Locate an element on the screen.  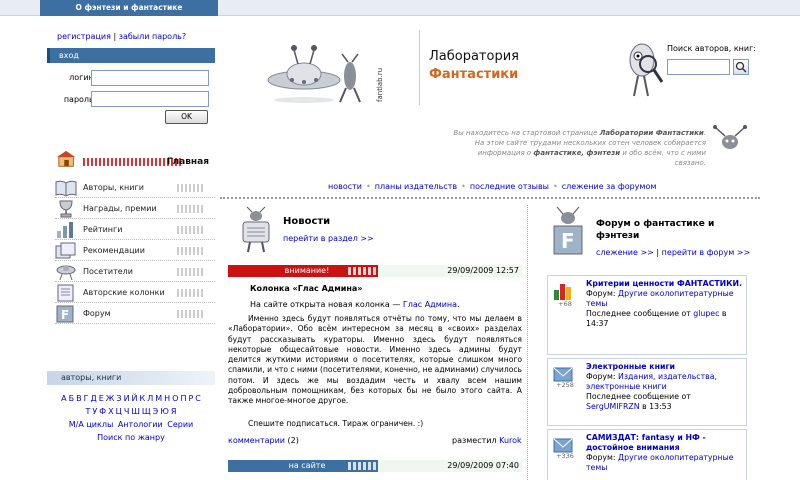
alphabet-letter: Р is located at coordinates (190, 398).